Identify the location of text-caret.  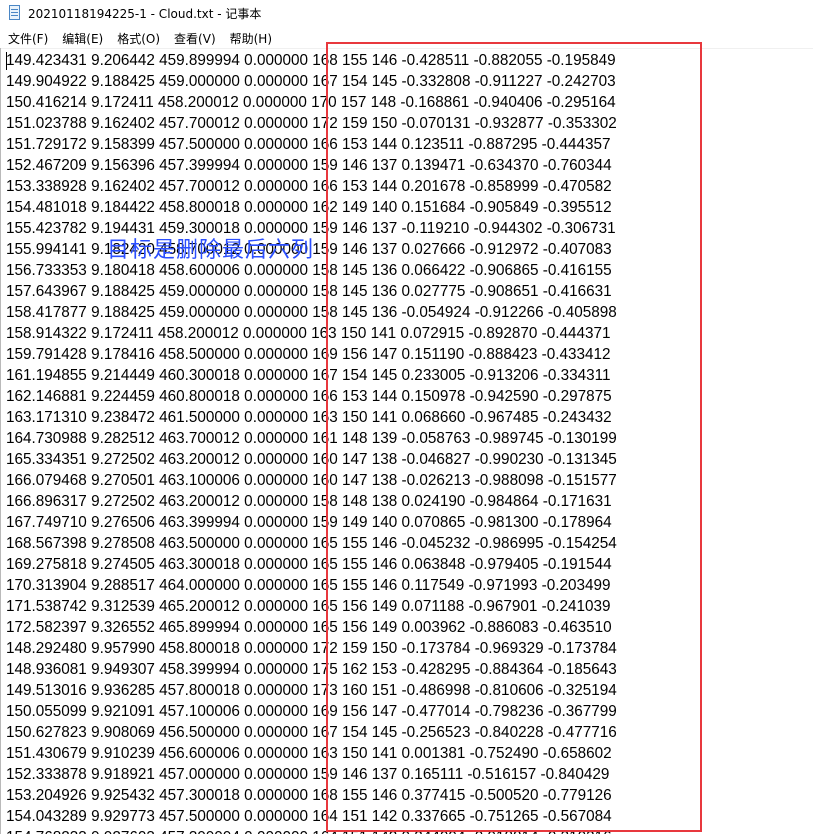
(6, 61).